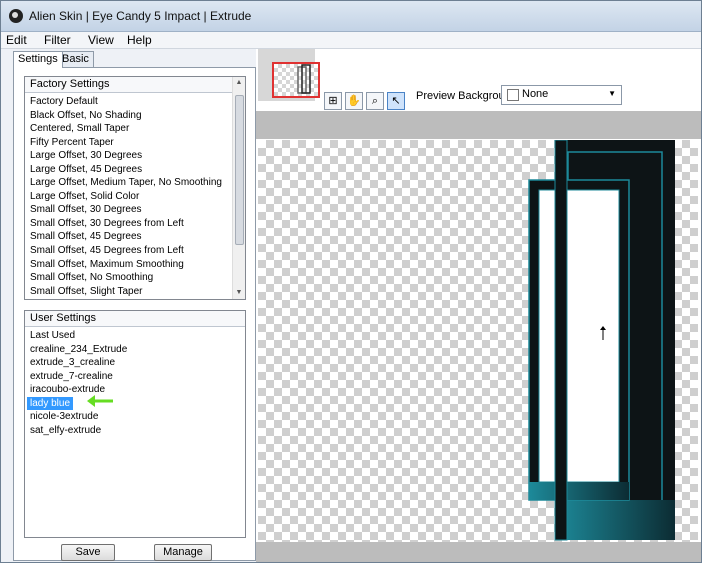 This screenshot has height=563, width=702. I want to click on background-swatch-icon, so click(513, 95).